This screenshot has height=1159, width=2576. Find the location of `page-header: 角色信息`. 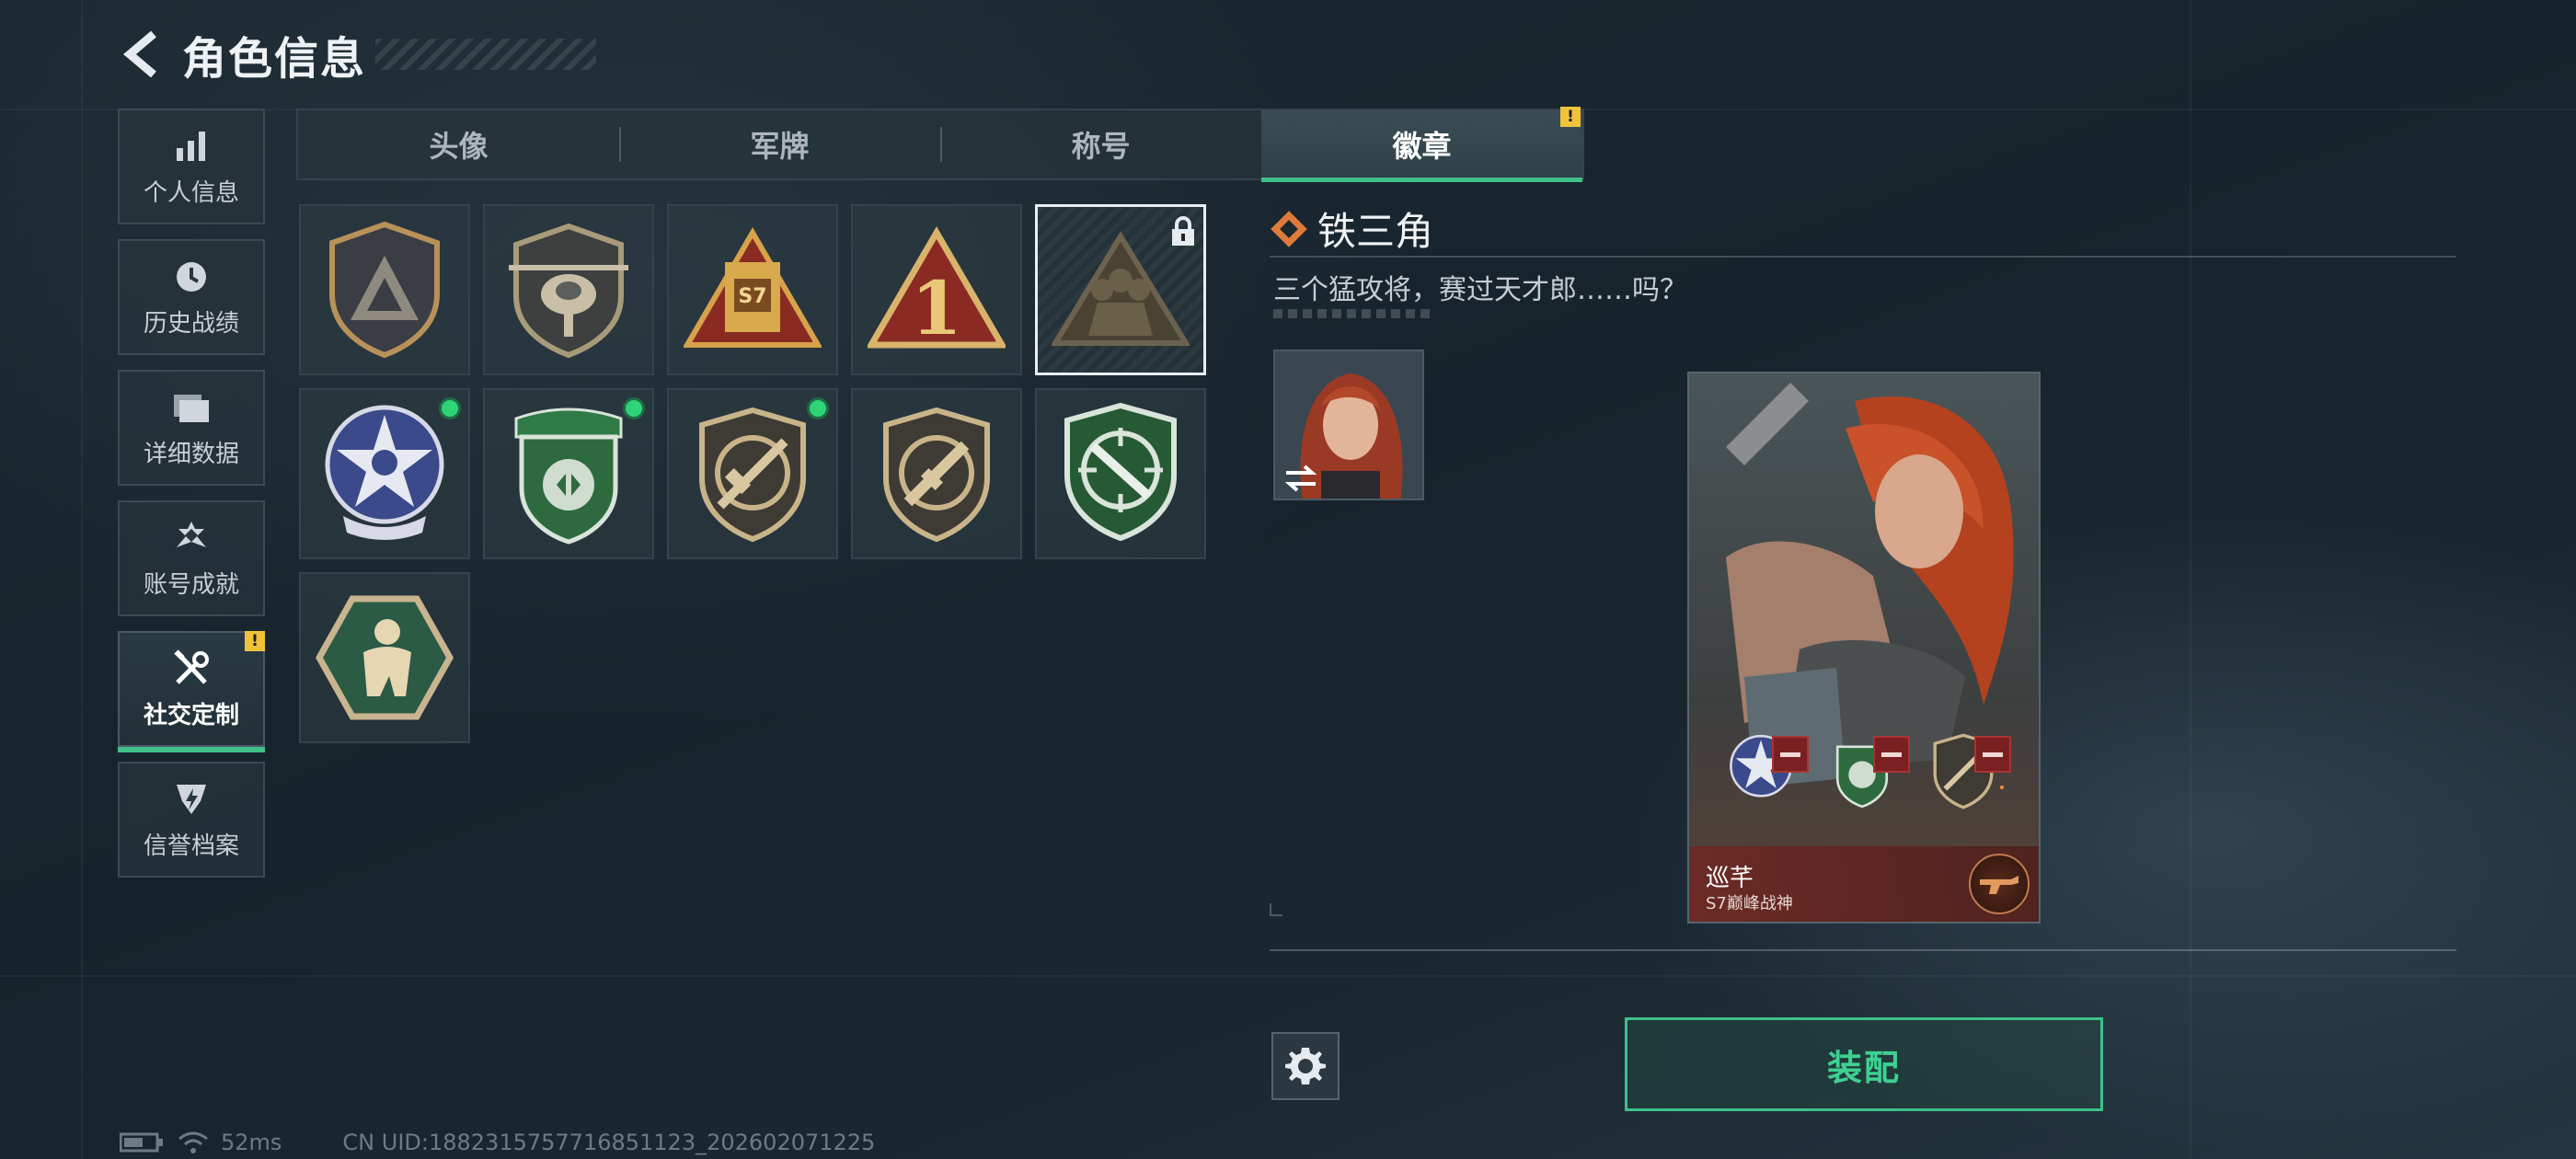

page-header: 角色信息 is located at coordinates (358, 54).